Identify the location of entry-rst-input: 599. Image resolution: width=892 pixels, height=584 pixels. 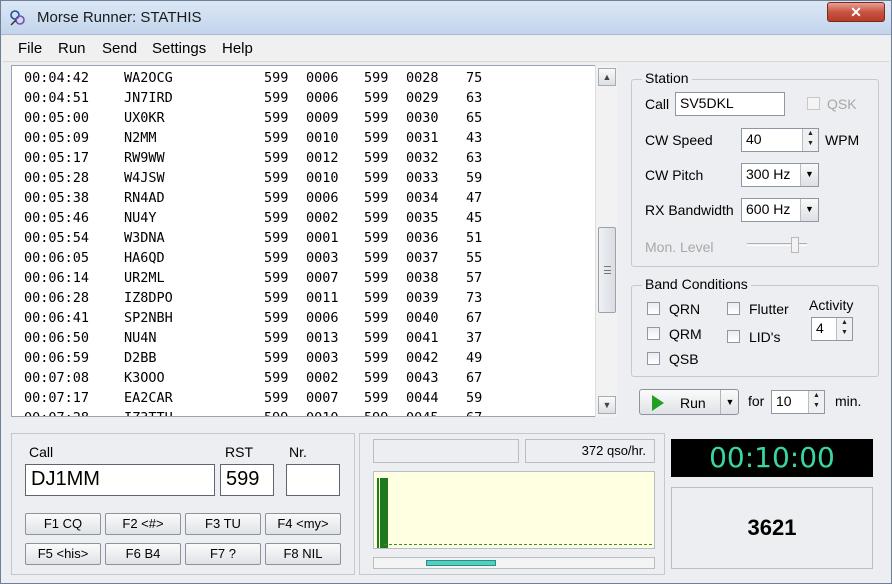
(247, 480).